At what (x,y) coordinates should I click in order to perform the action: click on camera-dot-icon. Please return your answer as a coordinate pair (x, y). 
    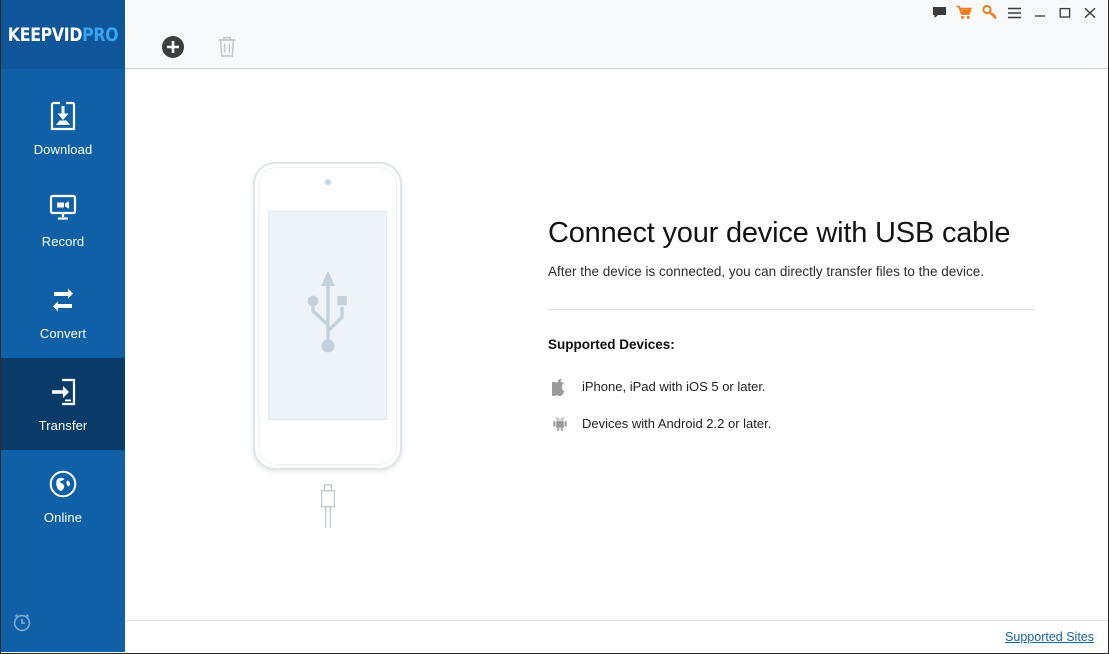
    Looking at the image, I should click on (327, 182).